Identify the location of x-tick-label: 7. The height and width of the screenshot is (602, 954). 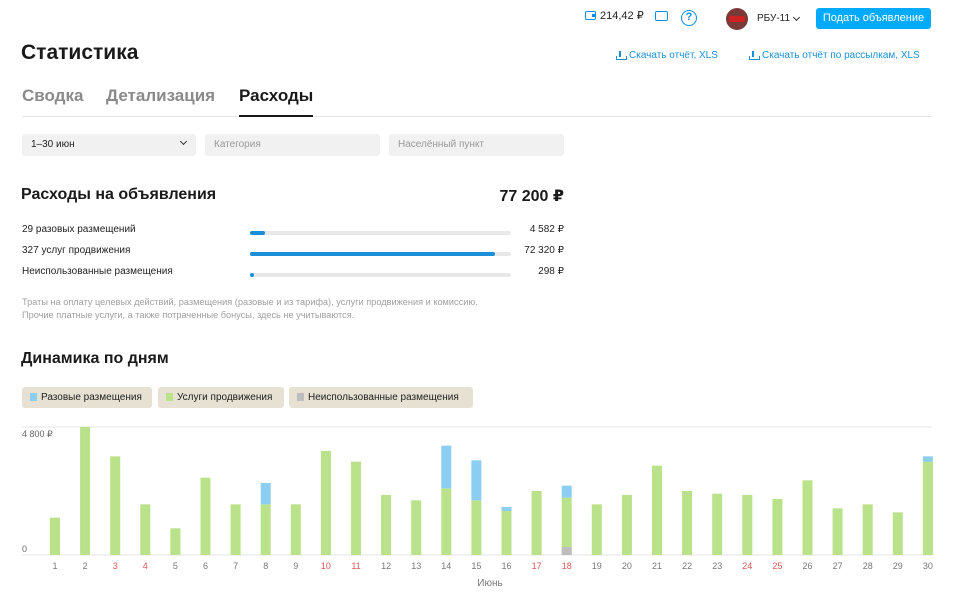
(235, 566).